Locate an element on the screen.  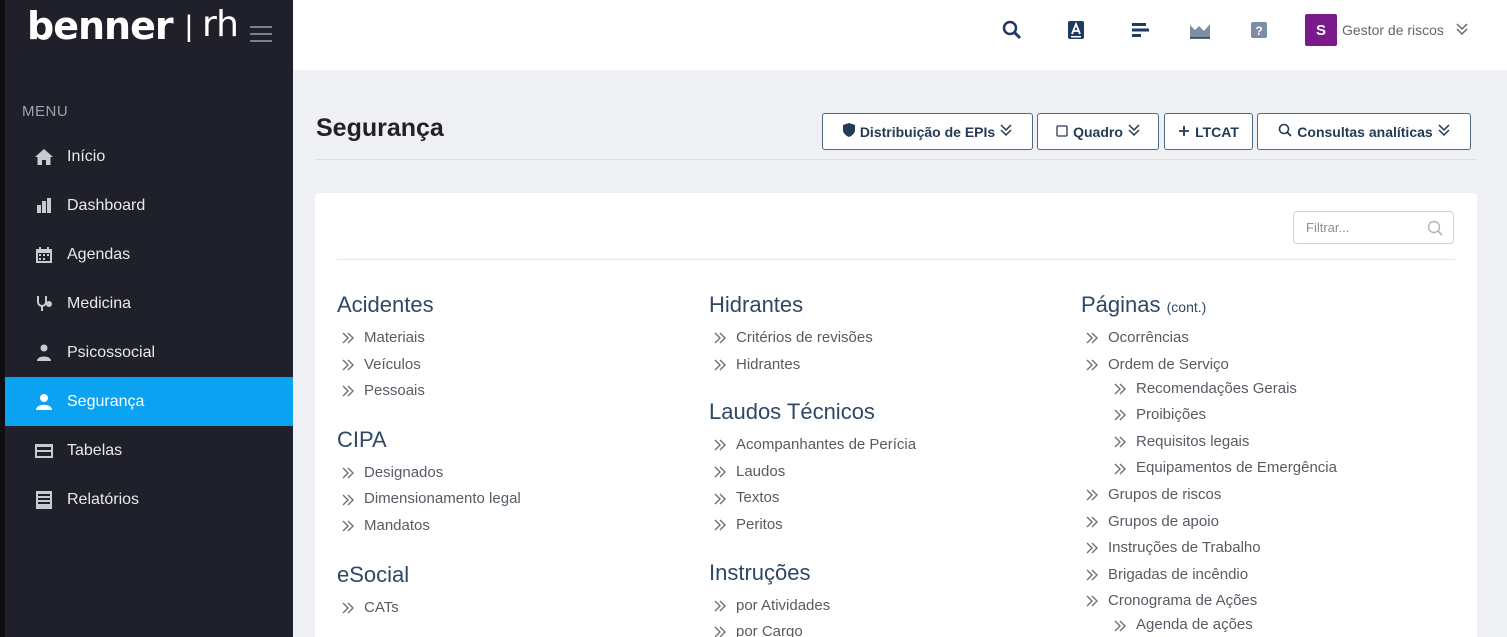
link-label: Ordem de Serviço is located at coordinates (1168, 364).